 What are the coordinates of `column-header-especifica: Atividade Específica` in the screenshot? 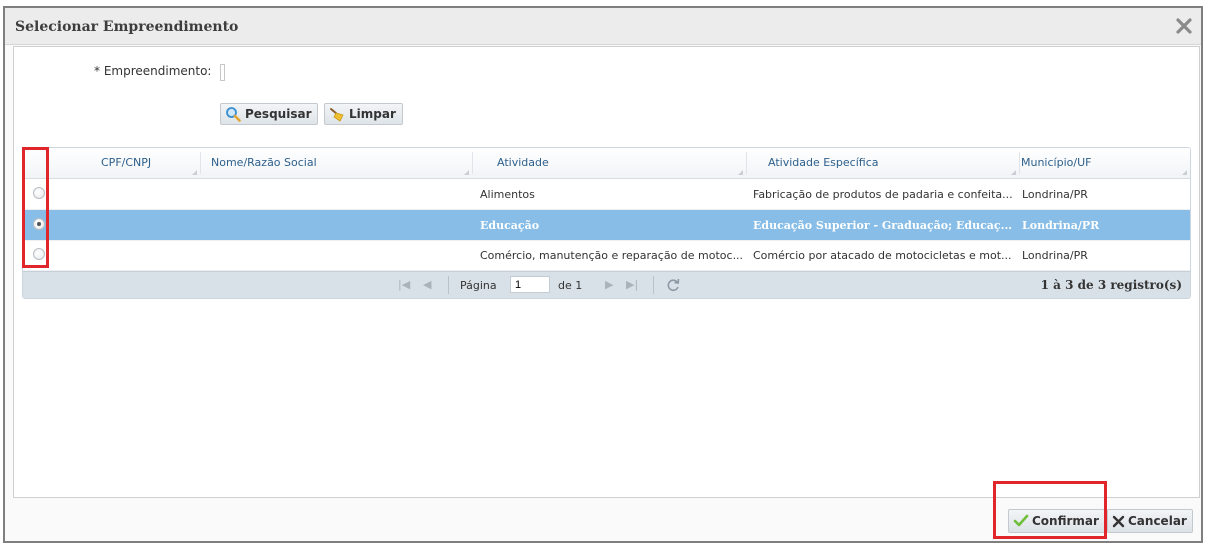 It's located at (883, 163).